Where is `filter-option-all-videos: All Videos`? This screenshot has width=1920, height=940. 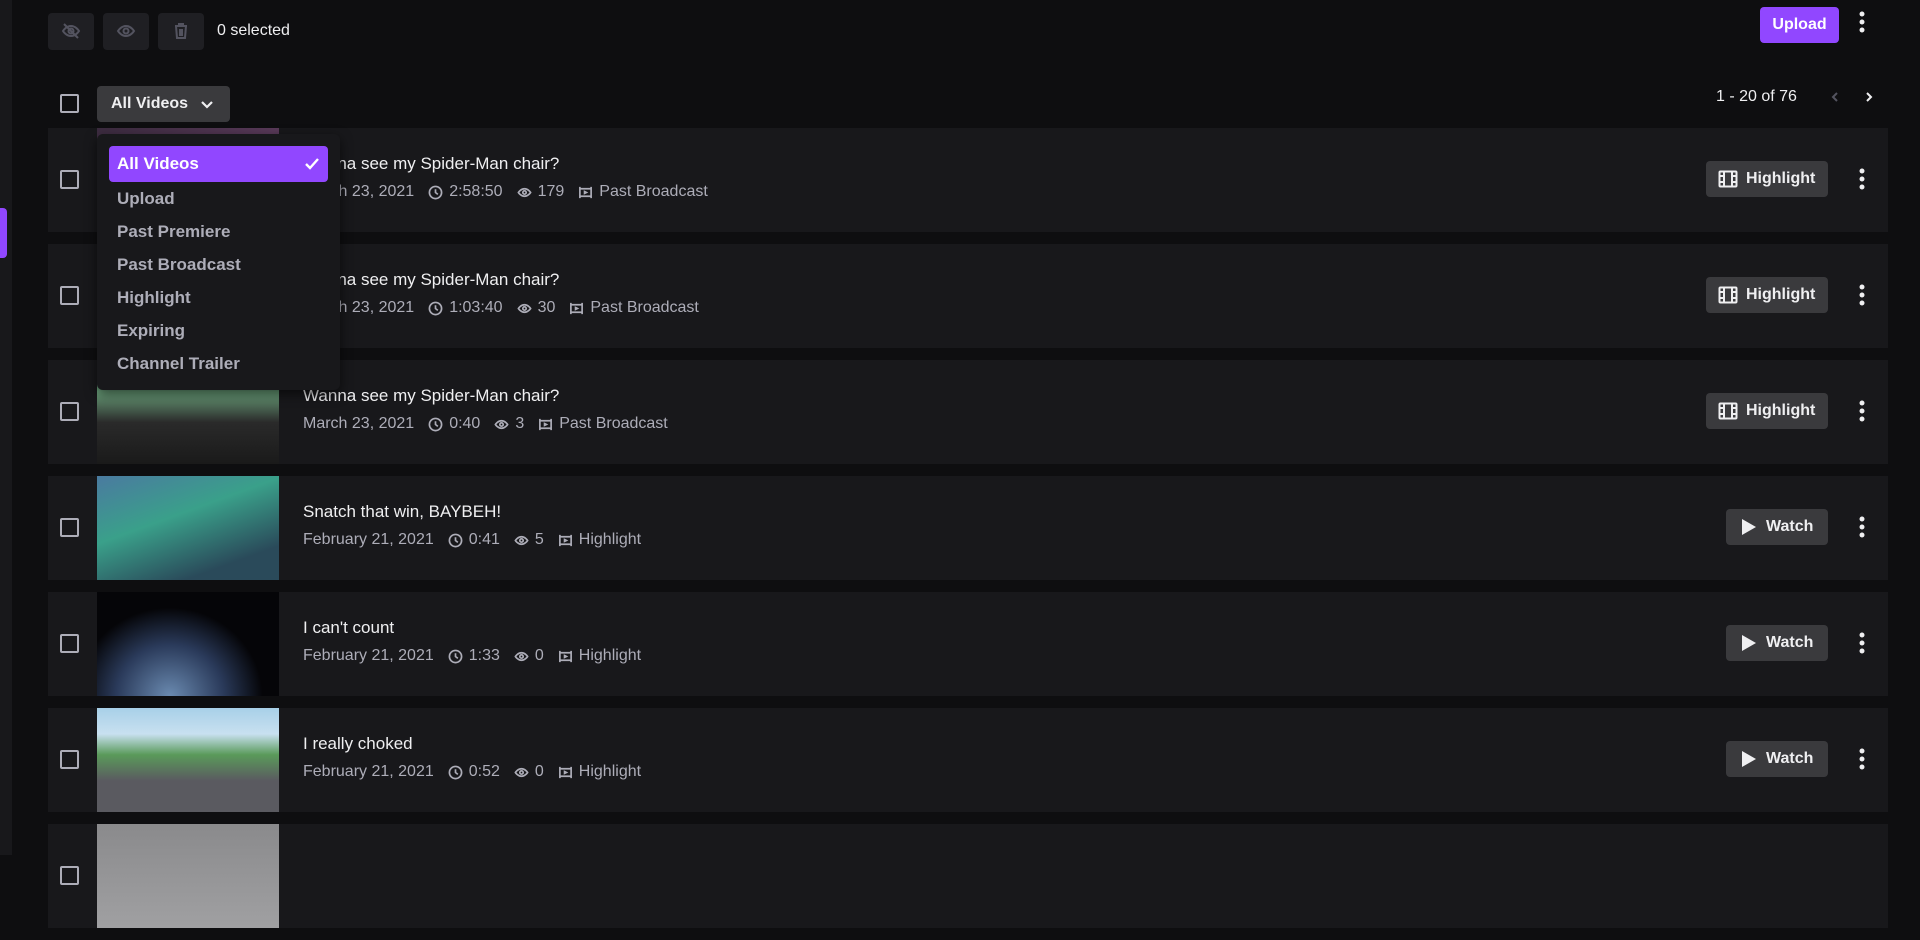
filter-option-all-videos: All Videos is located at coordinates (218, 164).